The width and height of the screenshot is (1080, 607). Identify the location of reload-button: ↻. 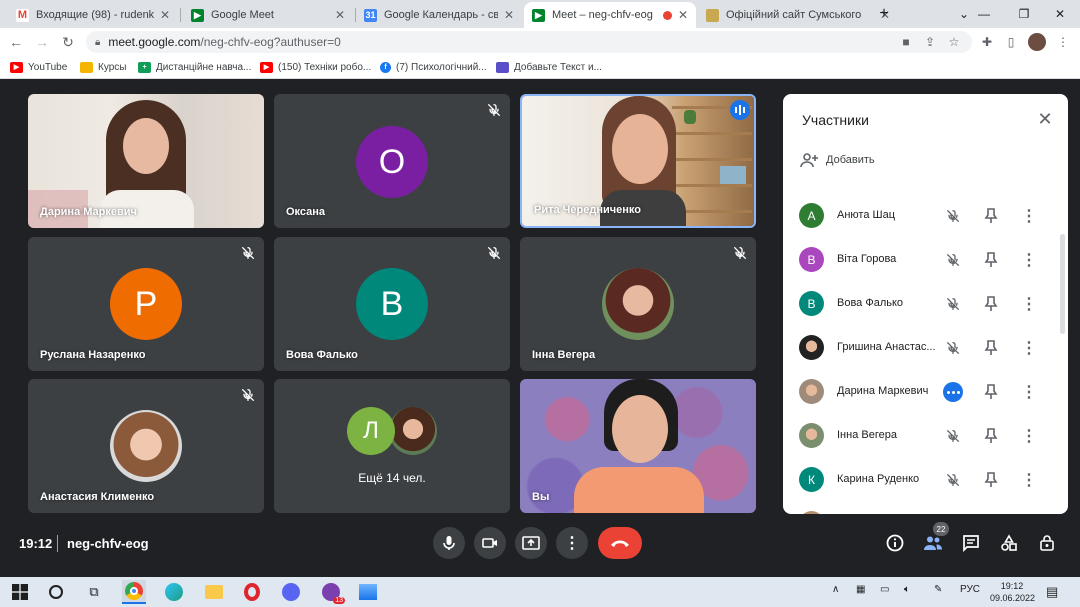
(68, 42).